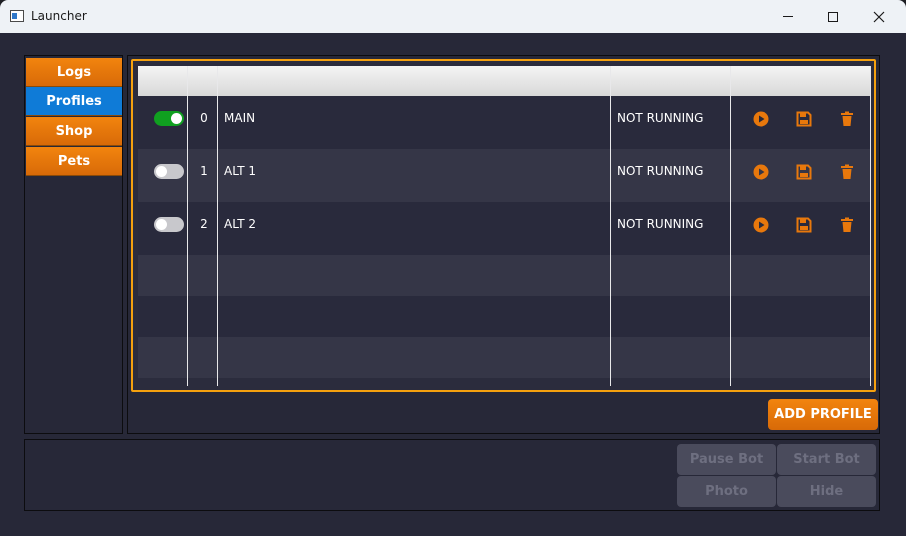  I want to click on hide-button: Hide, so click(826, 491).